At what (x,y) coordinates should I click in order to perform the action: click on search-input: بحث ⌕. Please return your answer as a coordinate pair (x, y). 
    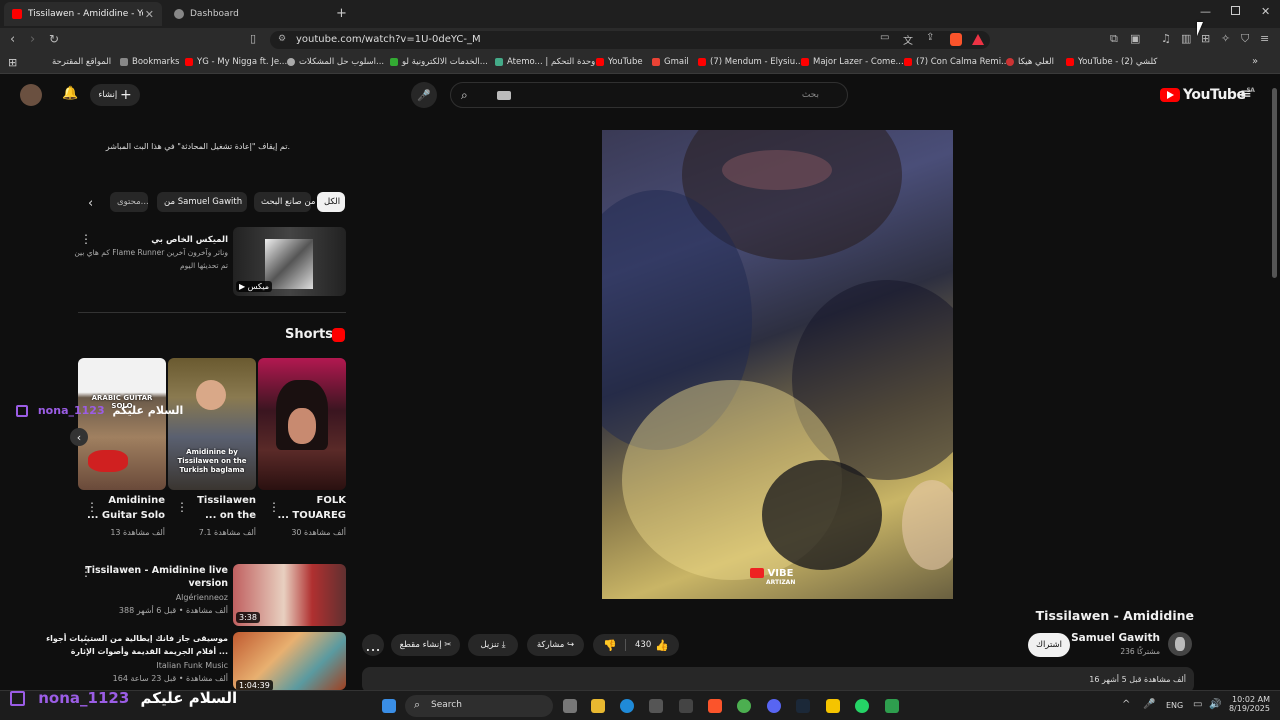
    Looking at the image, I should click on (649, 95).